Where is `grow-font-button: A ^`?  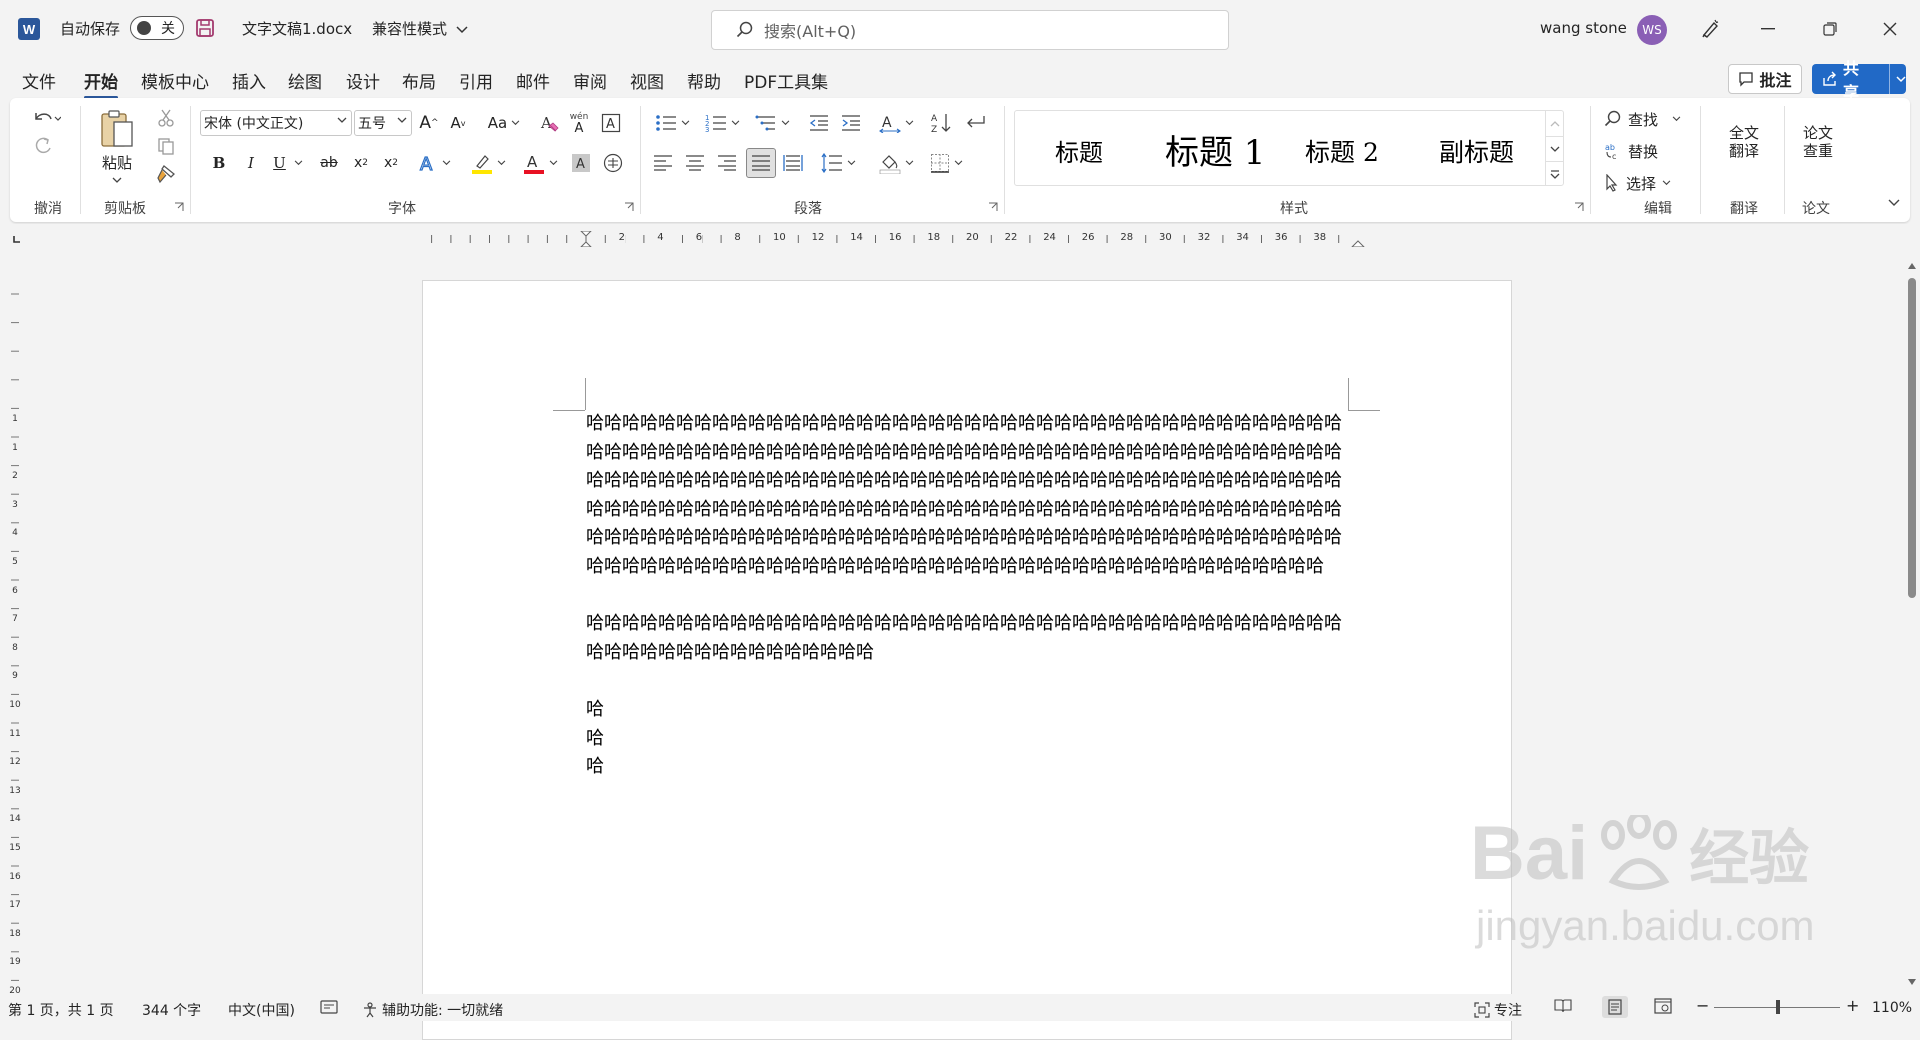 grow-font-button: A ^ is located at coordinates (429, 123).